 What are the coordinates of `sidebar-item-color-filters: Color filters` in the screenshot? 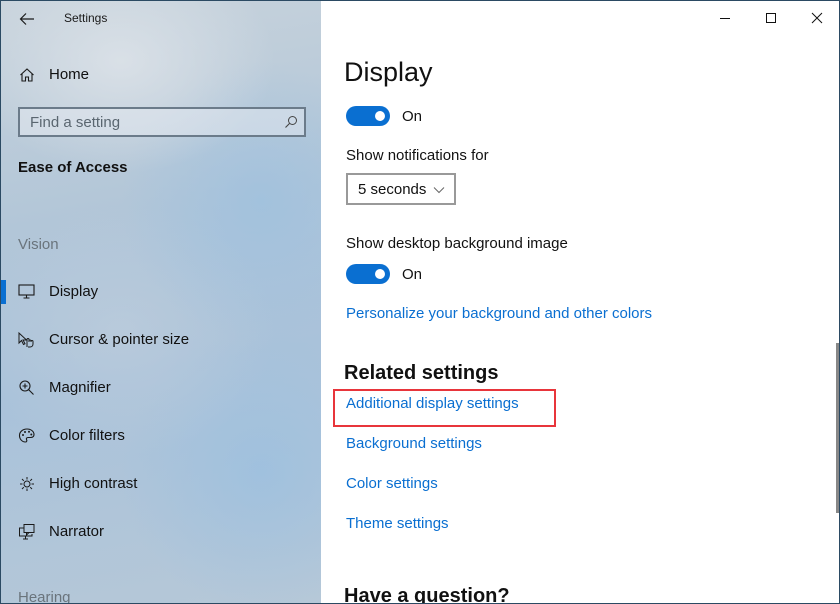 It's located at (161, 436).